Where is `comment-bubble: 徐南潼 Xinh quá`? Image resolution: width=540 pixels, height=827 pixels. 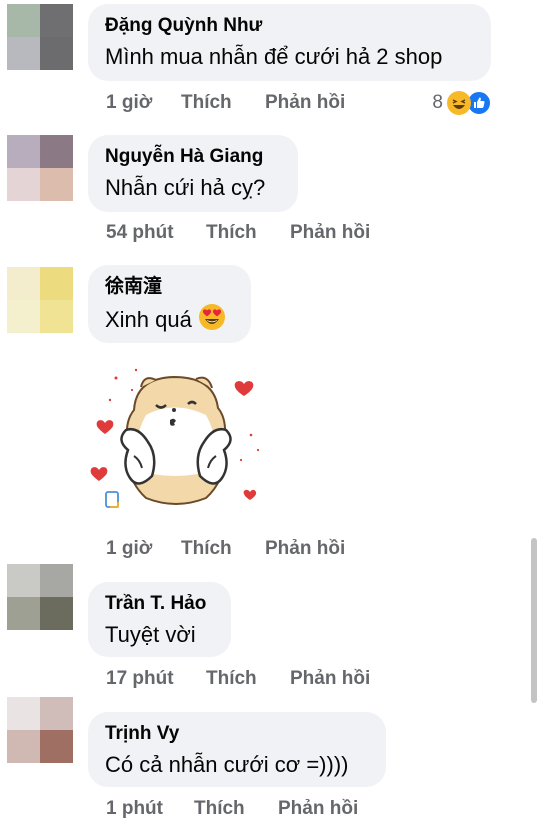
comment-bubble: 徐南潼 Xinh quá is located at coordinates (169, 304).